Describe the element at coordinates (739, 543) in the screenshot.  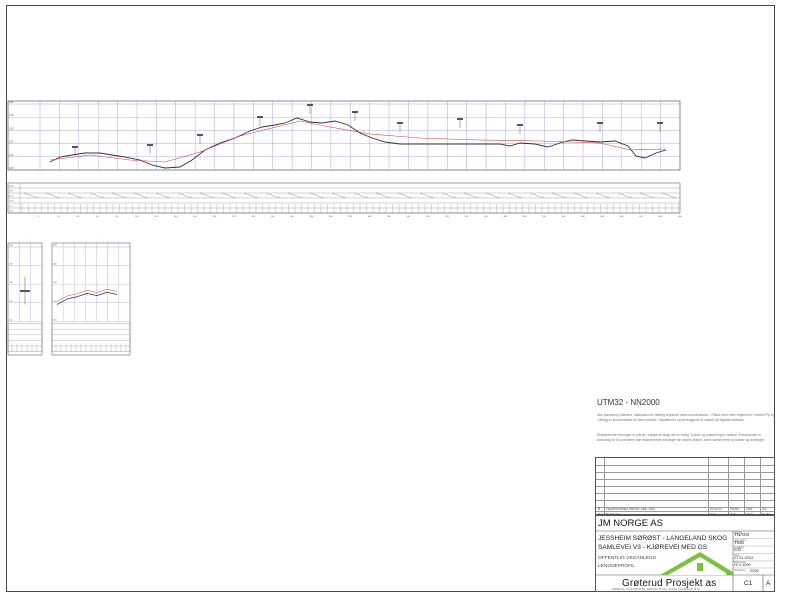
I see `field-value-checked: TMS` at that location.